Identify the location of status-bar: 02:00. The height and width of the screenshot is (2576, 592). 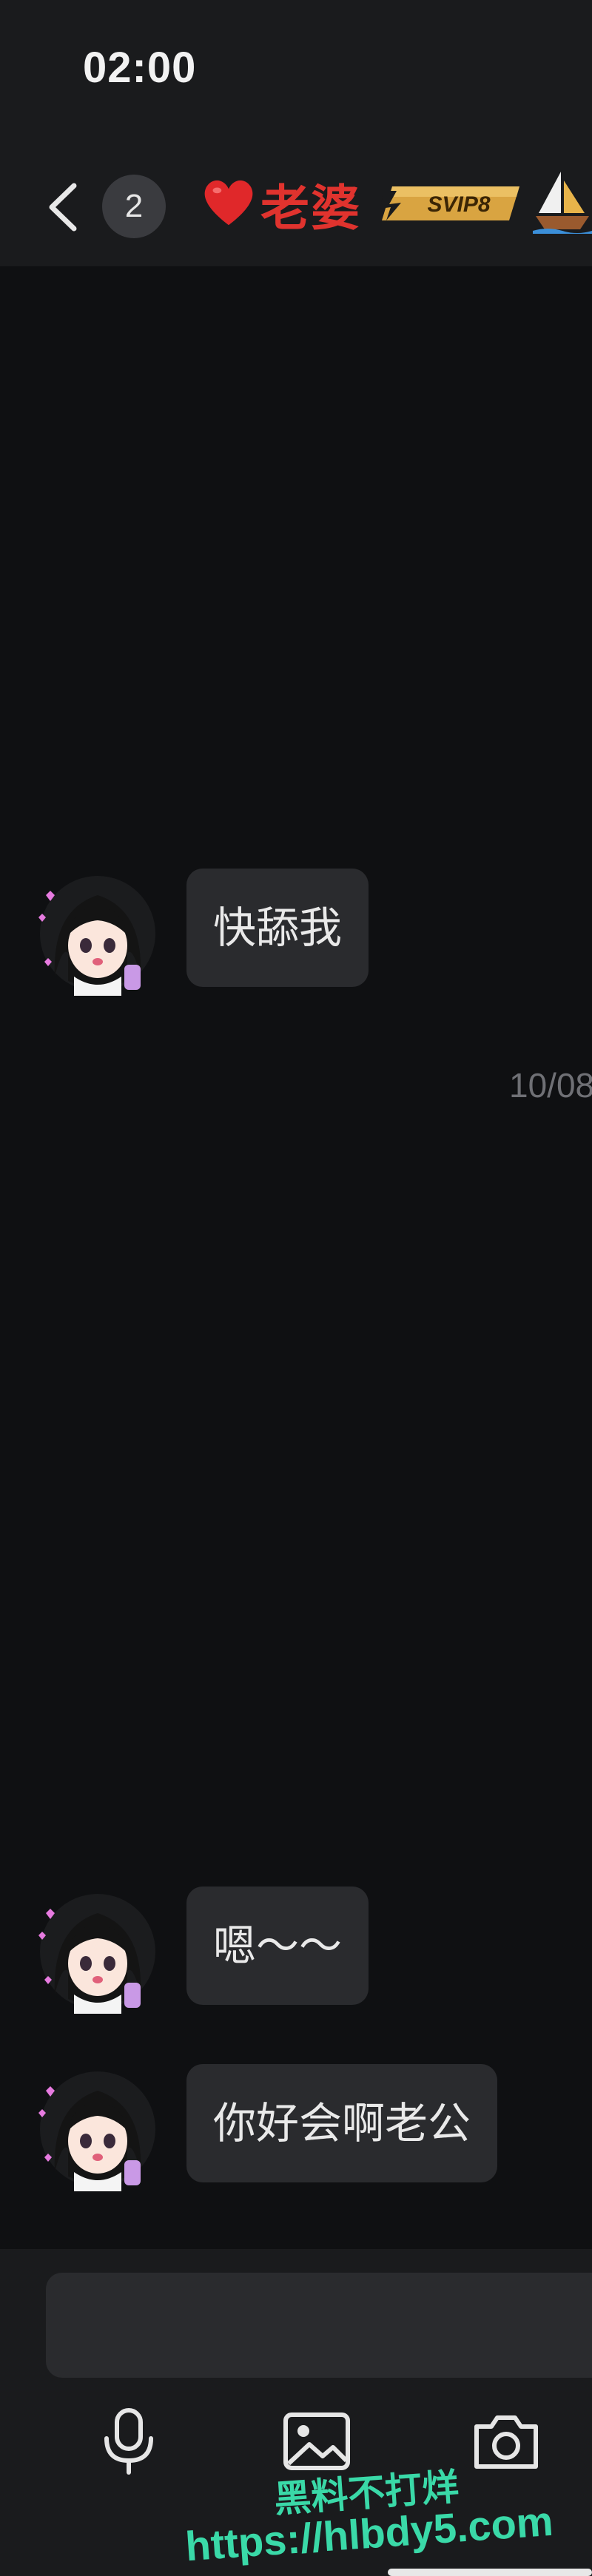
(296, 74).